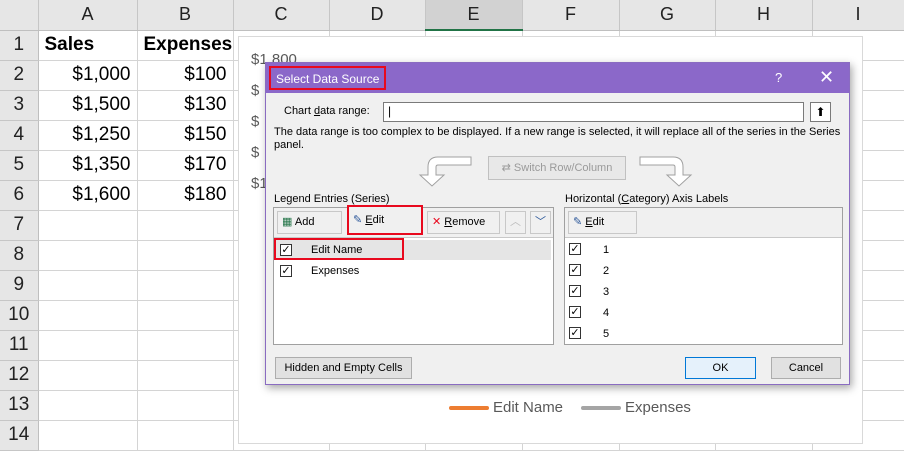 Image resolution: width=904 pixels, height=451 pixels. What do you see at coordinates (445, 171) in the screenshot?
I see `switch-left-arrow-icon` at bounding box center [445, 171].